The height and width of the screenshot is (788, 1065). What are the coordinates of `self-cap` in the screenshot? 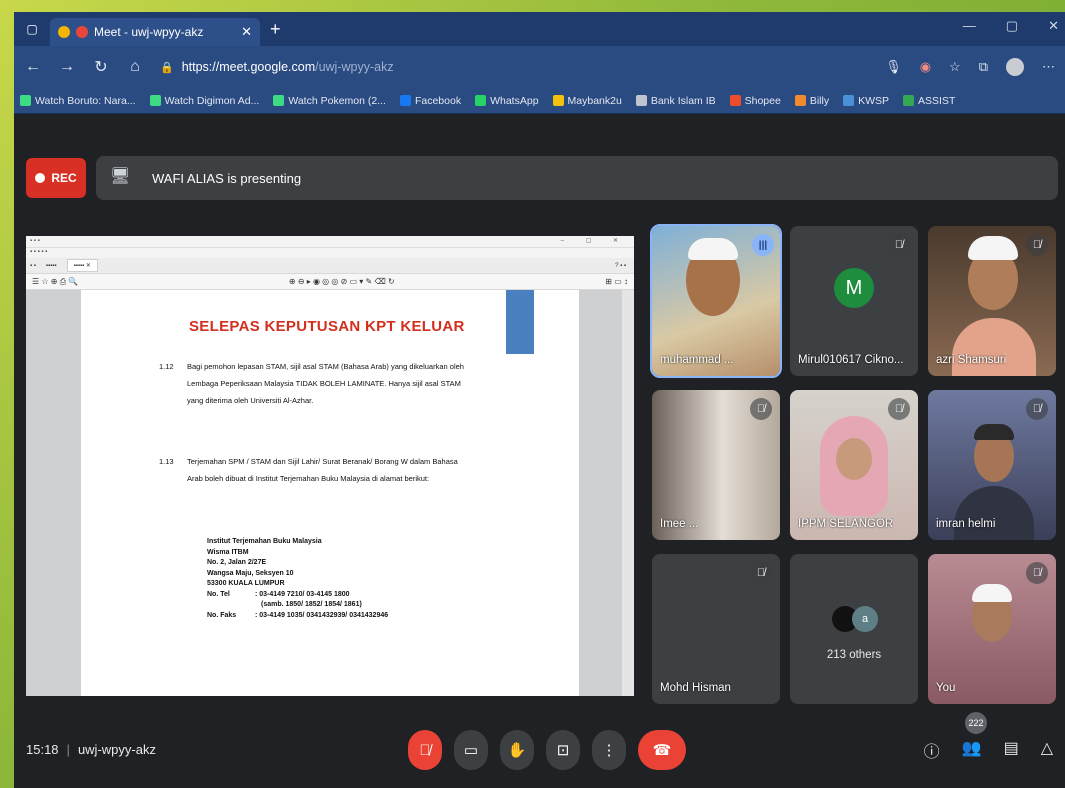 It's located at (992, 593).